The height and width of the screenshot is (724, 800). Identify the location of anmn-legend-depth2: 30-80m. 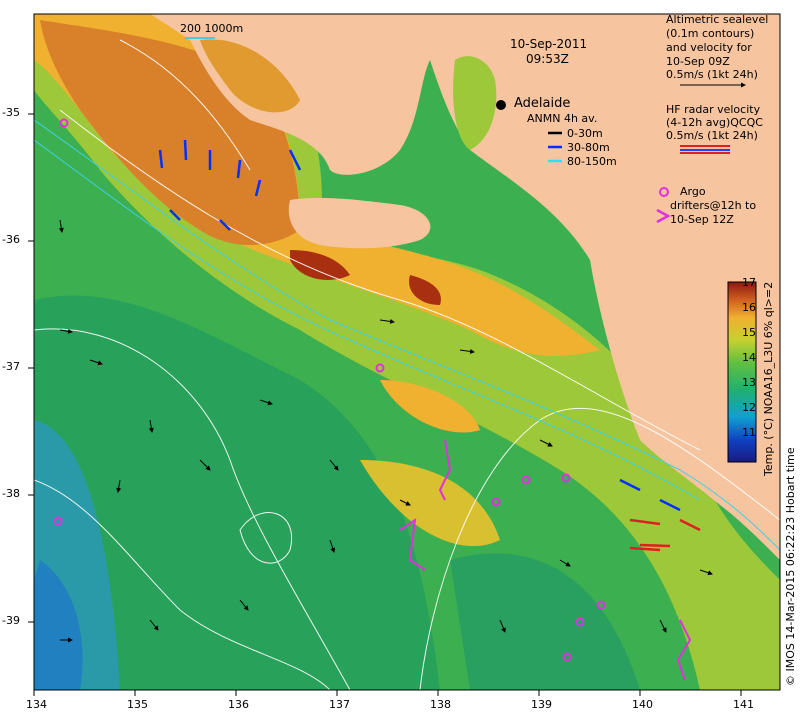
(588, 147).